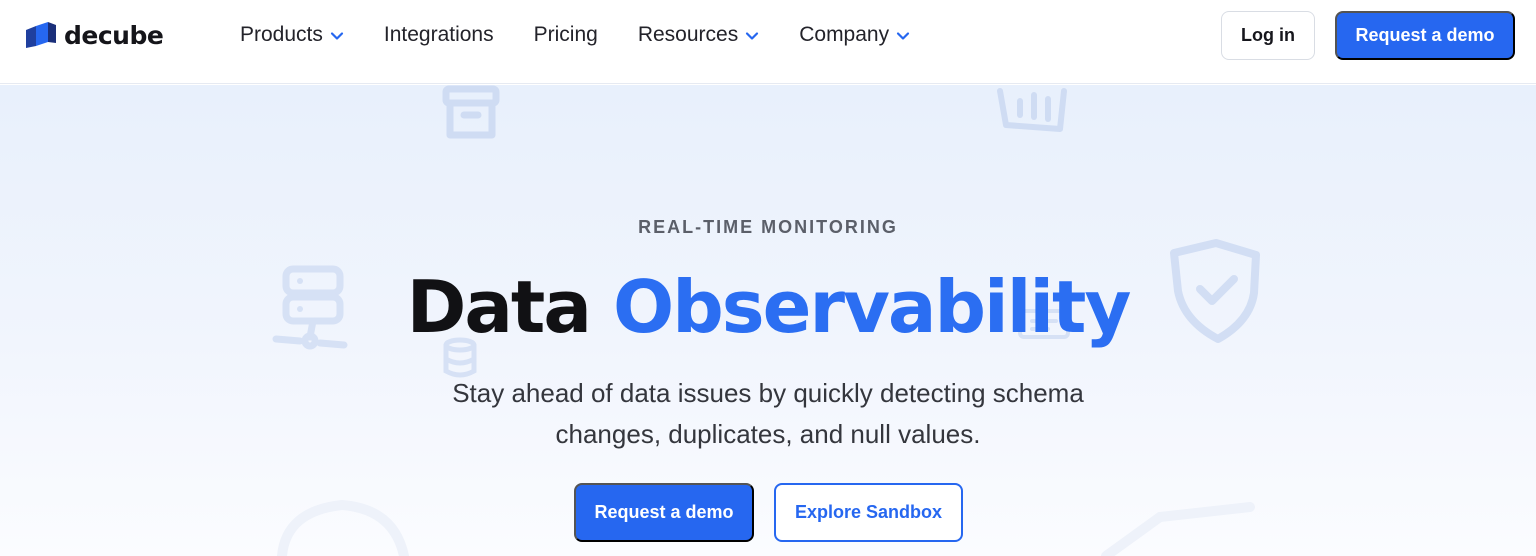 The image size is (1536, 556). Describe the element at coordinates (471, 112) in the screenshot. I see `archive-box-icon` at that location.